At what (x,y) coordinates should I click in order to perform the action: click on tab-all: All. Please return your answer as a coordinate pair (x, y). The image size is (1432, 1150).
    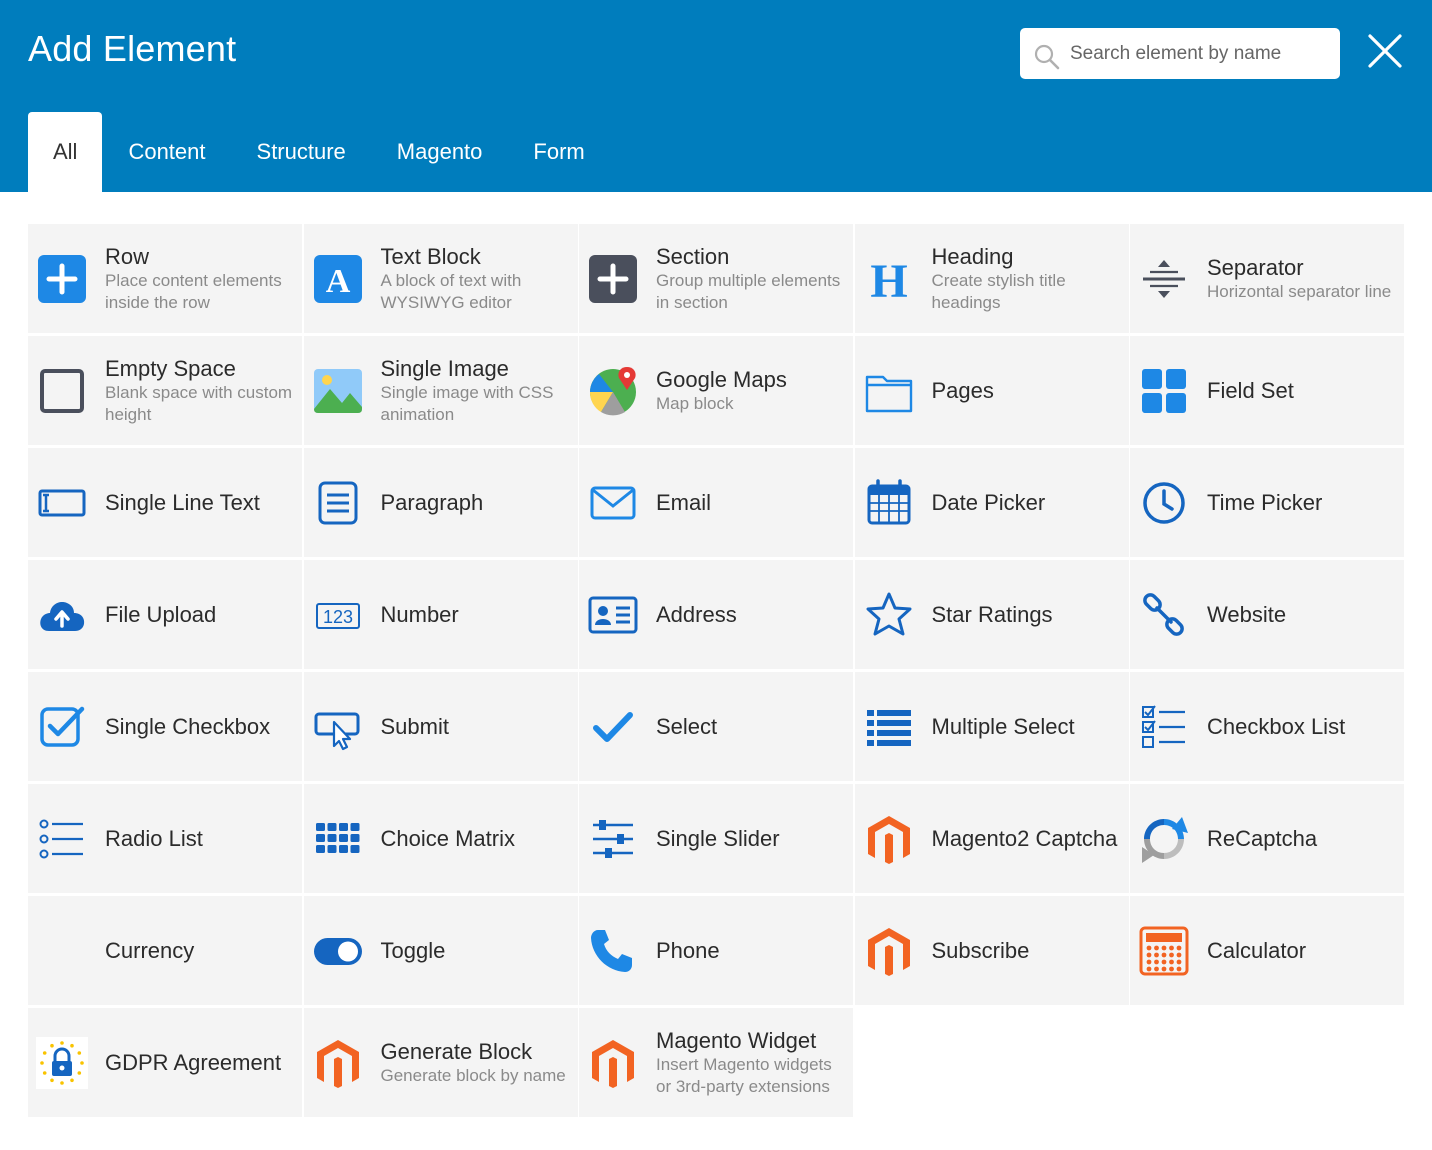
    Looking at the image, I should click on (65, 152).